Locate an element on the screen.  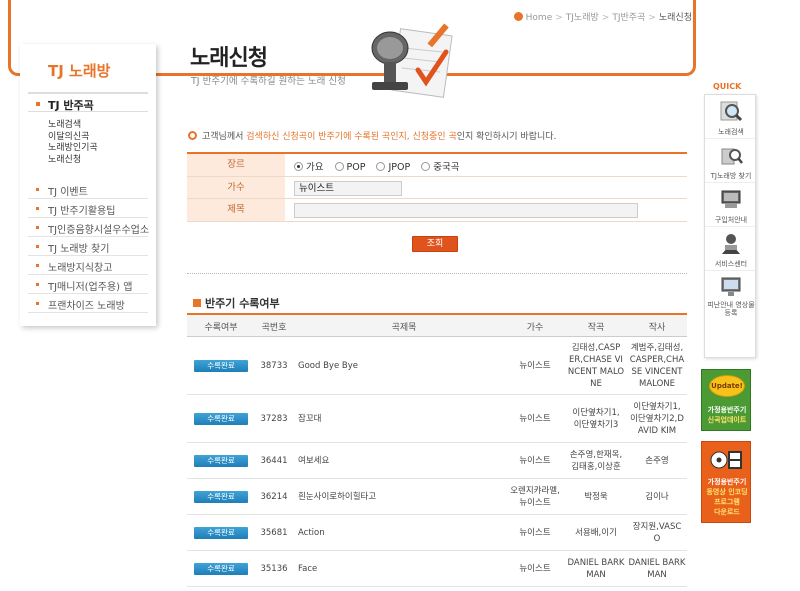
sidebar-item-tips: TJ 반주기활용팁 is located at coordinates (88, 208).